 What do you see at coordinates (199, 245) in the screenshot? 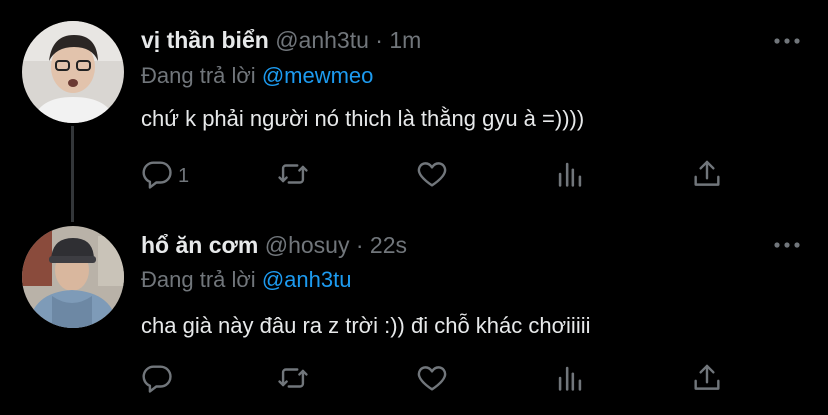
I see `display-name: hổ ăn cơm` at bounding box center [199, 245].